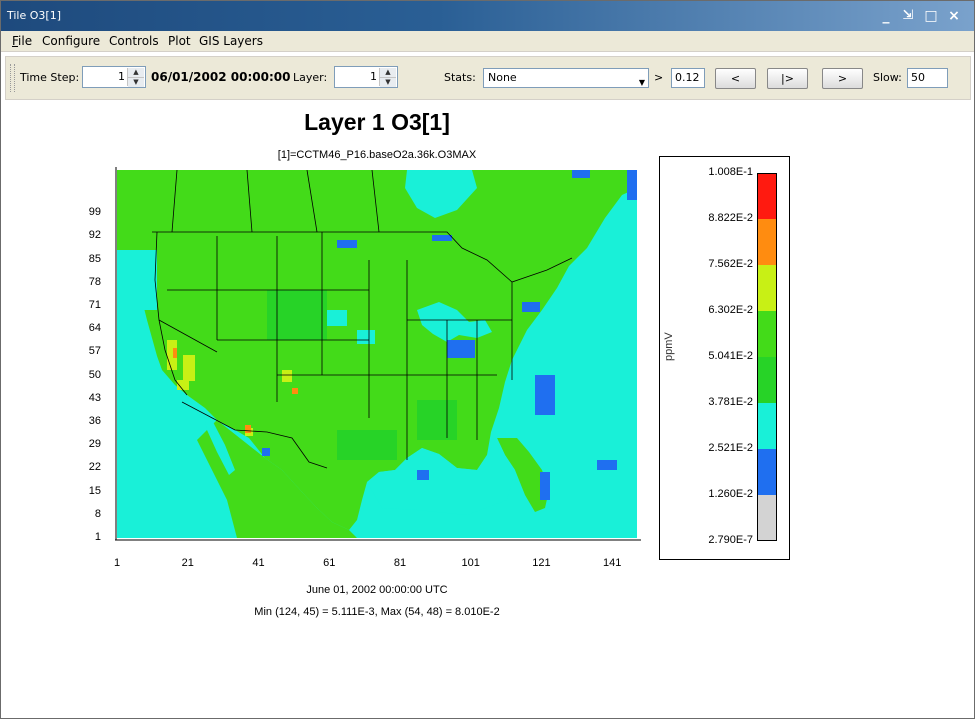 Image resolution: width=975 pixels, height=719 pixels. Describe the element at coordinates (25, 41) in the screenshot. I see `menu-file-label: ile` at that location.